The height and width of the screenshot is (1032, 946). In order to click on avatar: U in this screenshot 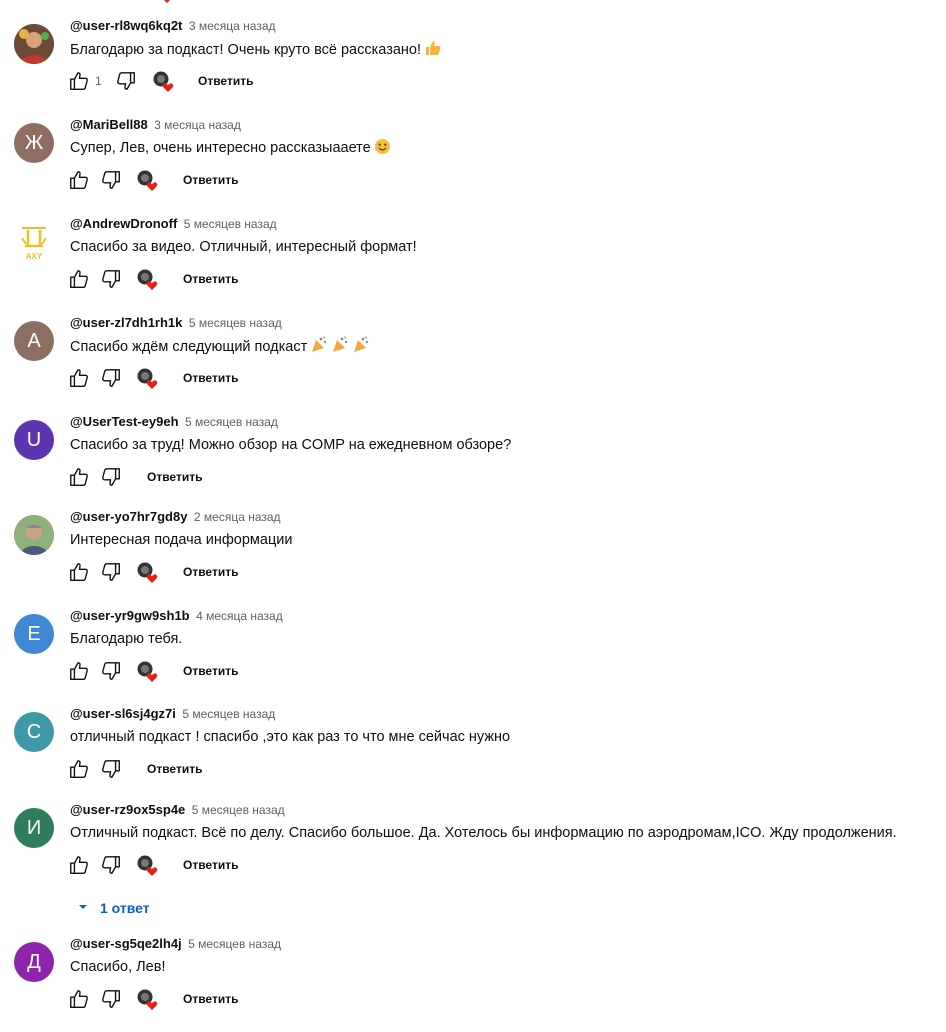, I will do `click(34, 440)`.